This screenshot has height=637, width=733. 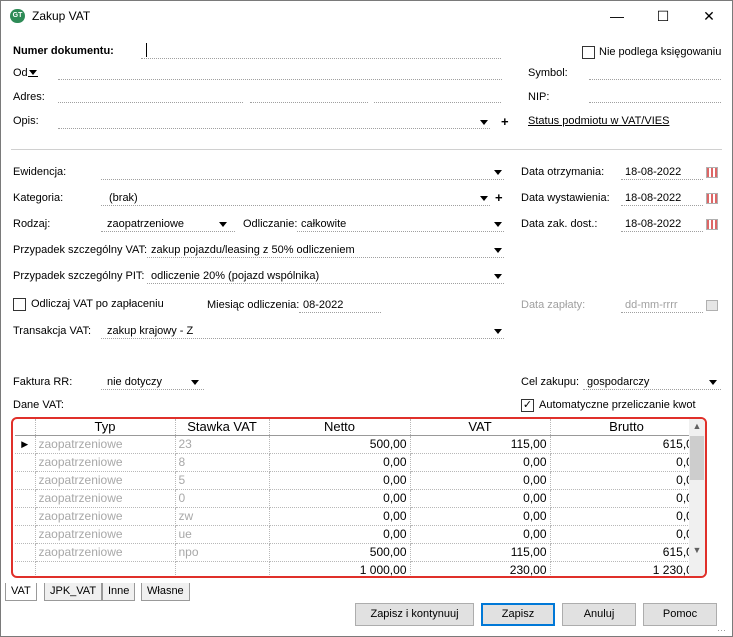 What do you see at coordinates (697, 550) in the screenshot?
I see `scroll-down-icon: ▼` at bounding box center [697, 550].